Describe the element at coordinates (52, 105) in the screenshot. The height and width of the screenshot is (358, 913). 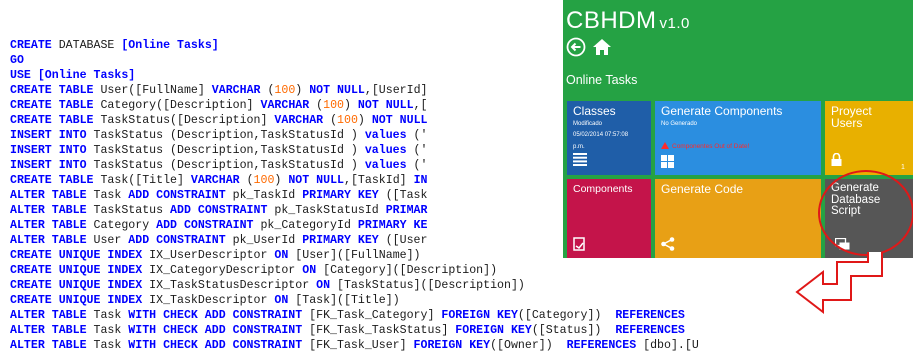
I see `code-token: CREATE TABLE` at that location.